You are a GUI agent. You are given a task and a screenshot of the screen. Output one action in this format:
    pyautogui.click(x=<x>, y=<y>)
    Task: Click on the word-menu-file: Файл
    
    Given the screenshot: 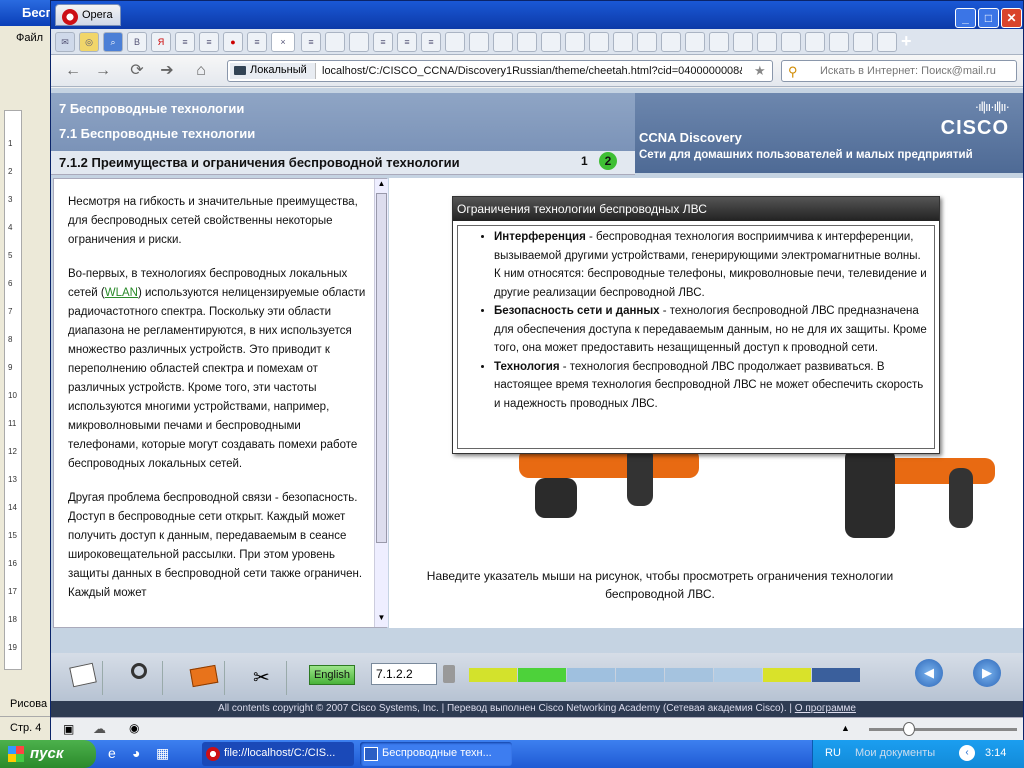 What is the action you would take?
    pyautogui.click(x=29, y=38)
    